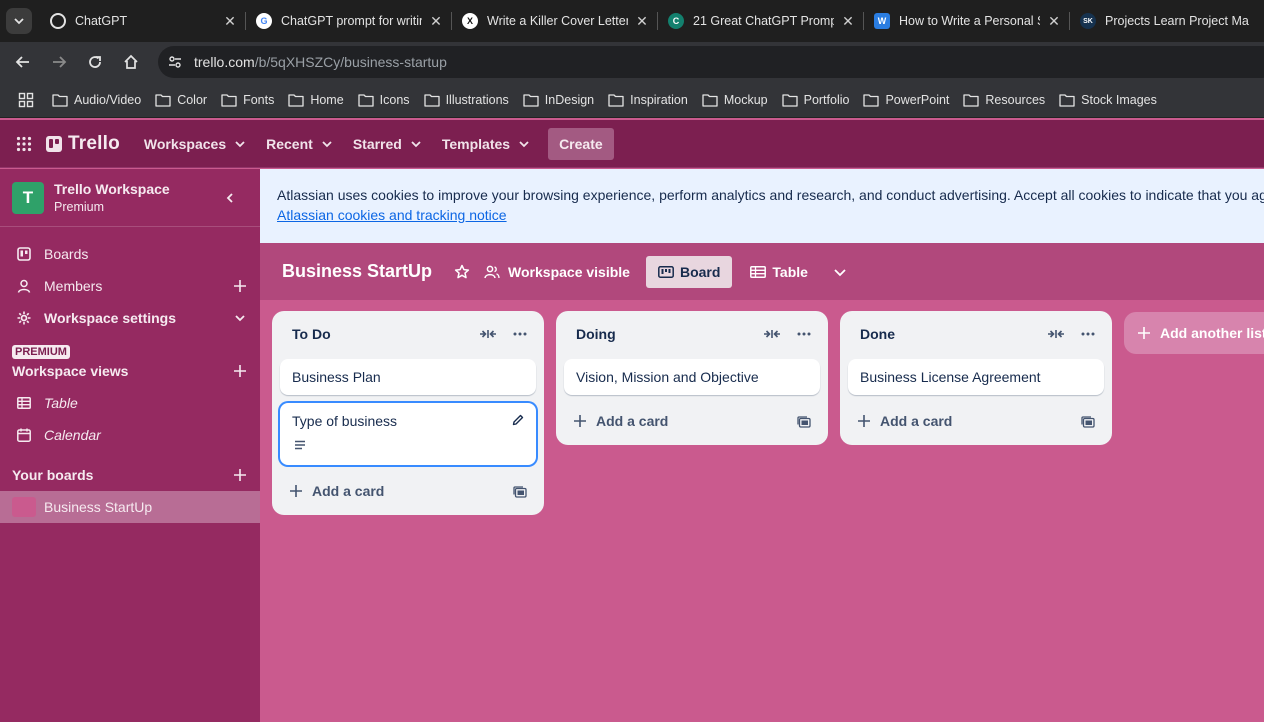 The width and height of the screenshot is (1264, 722). I want to click on premium-badge: PREMIUM, so click(41, 352).